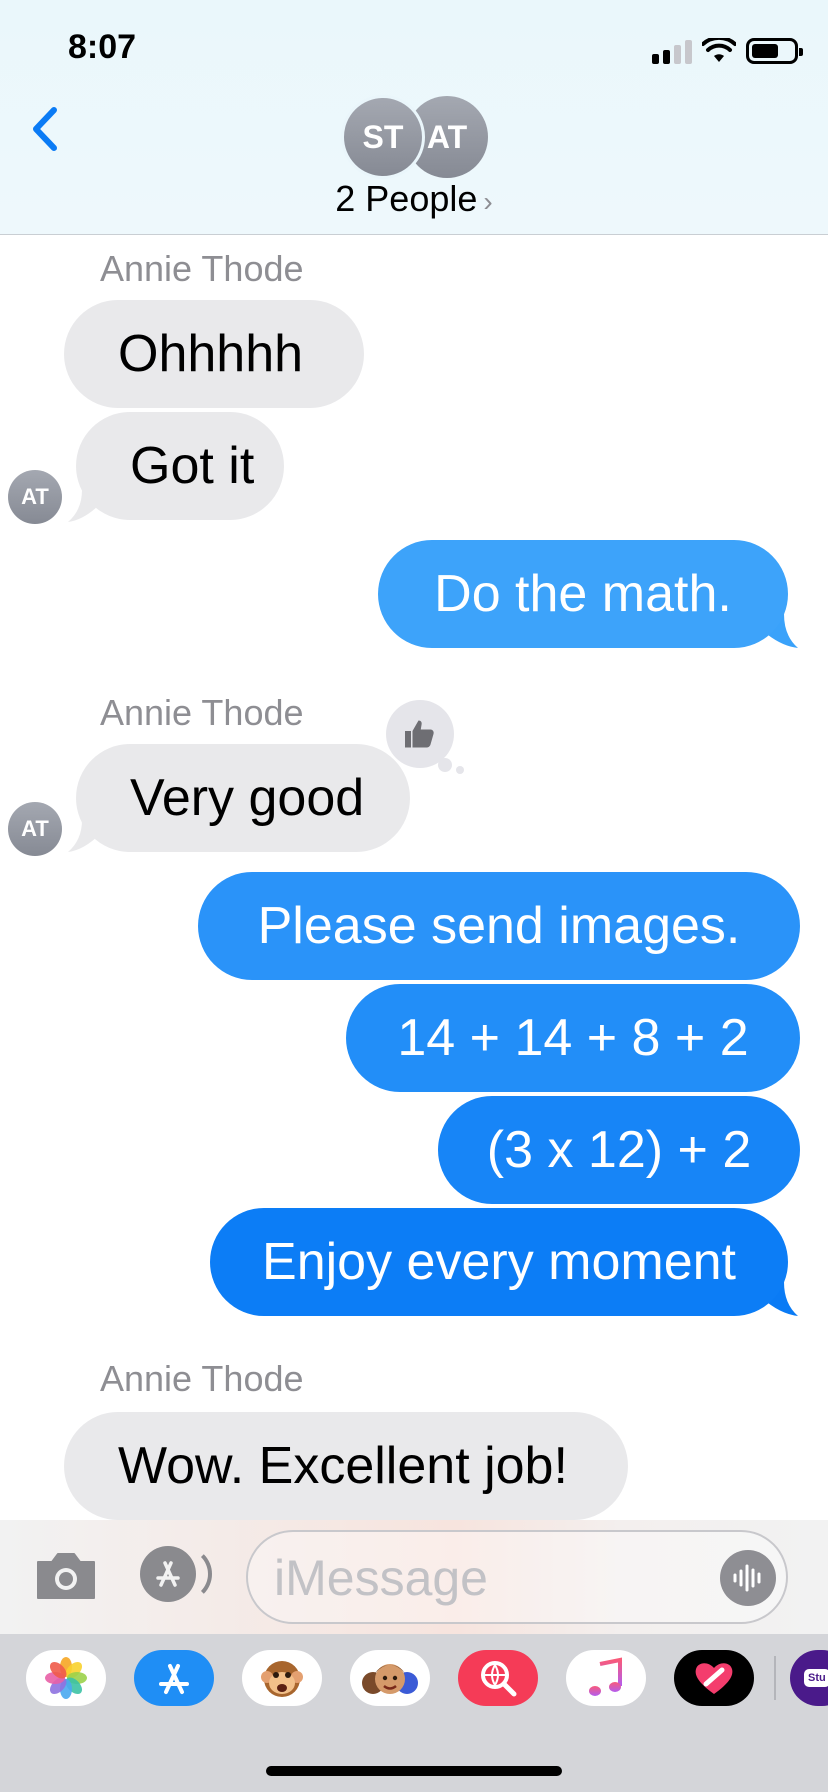 This screenshot has height=1792, width=828. What do you see at coordinates (672, 51) in the screenshot?
I see `cellular-signal-icon` at bounding box center [672, 51].